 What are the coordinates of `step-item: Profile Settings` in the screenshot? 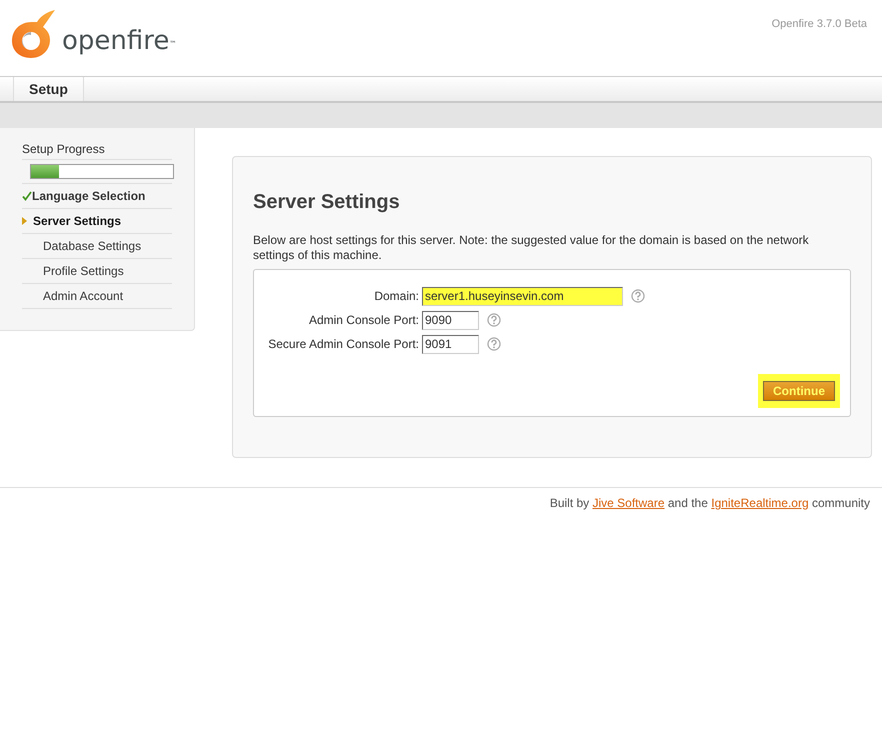 It's located at (83, 271).